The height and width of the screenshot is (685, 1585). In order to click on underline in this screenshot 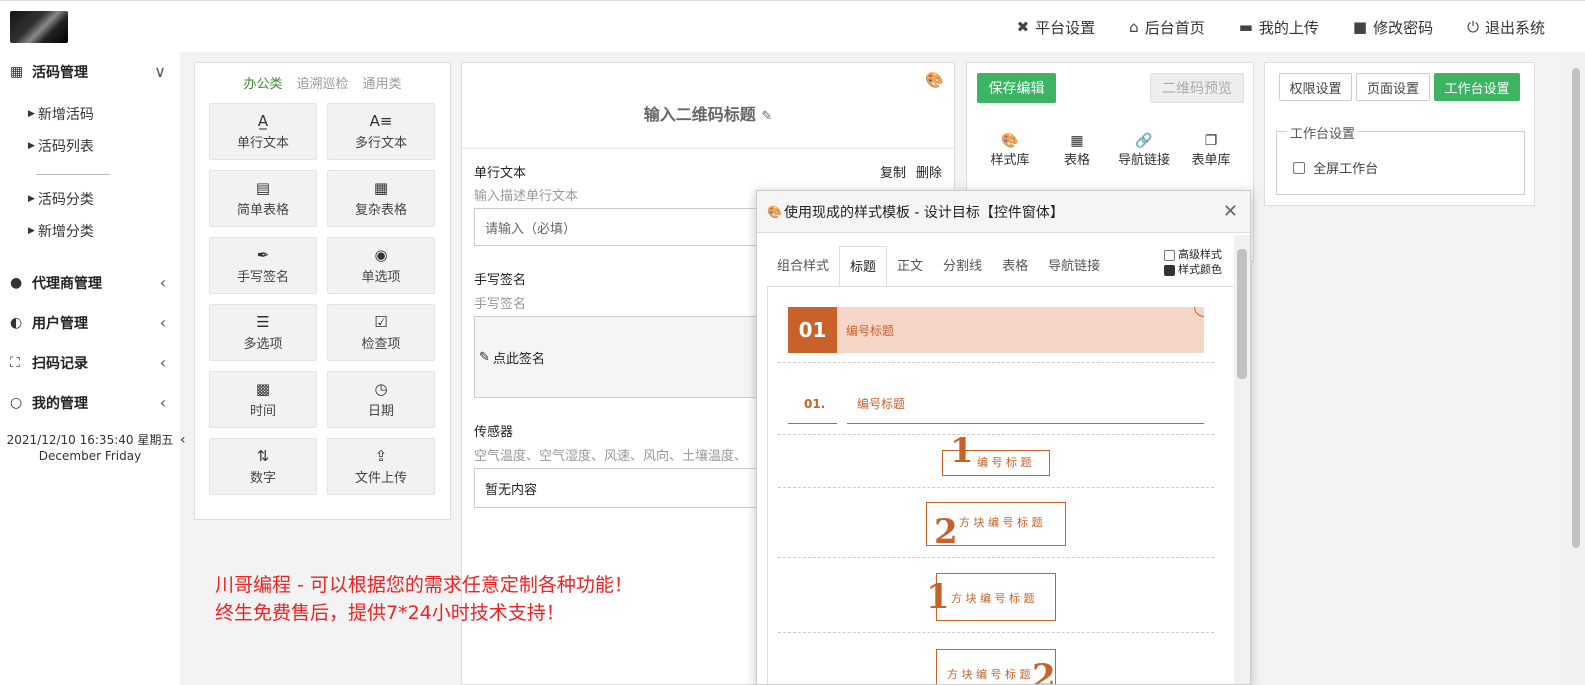, I will do `click(1025, 423)`.